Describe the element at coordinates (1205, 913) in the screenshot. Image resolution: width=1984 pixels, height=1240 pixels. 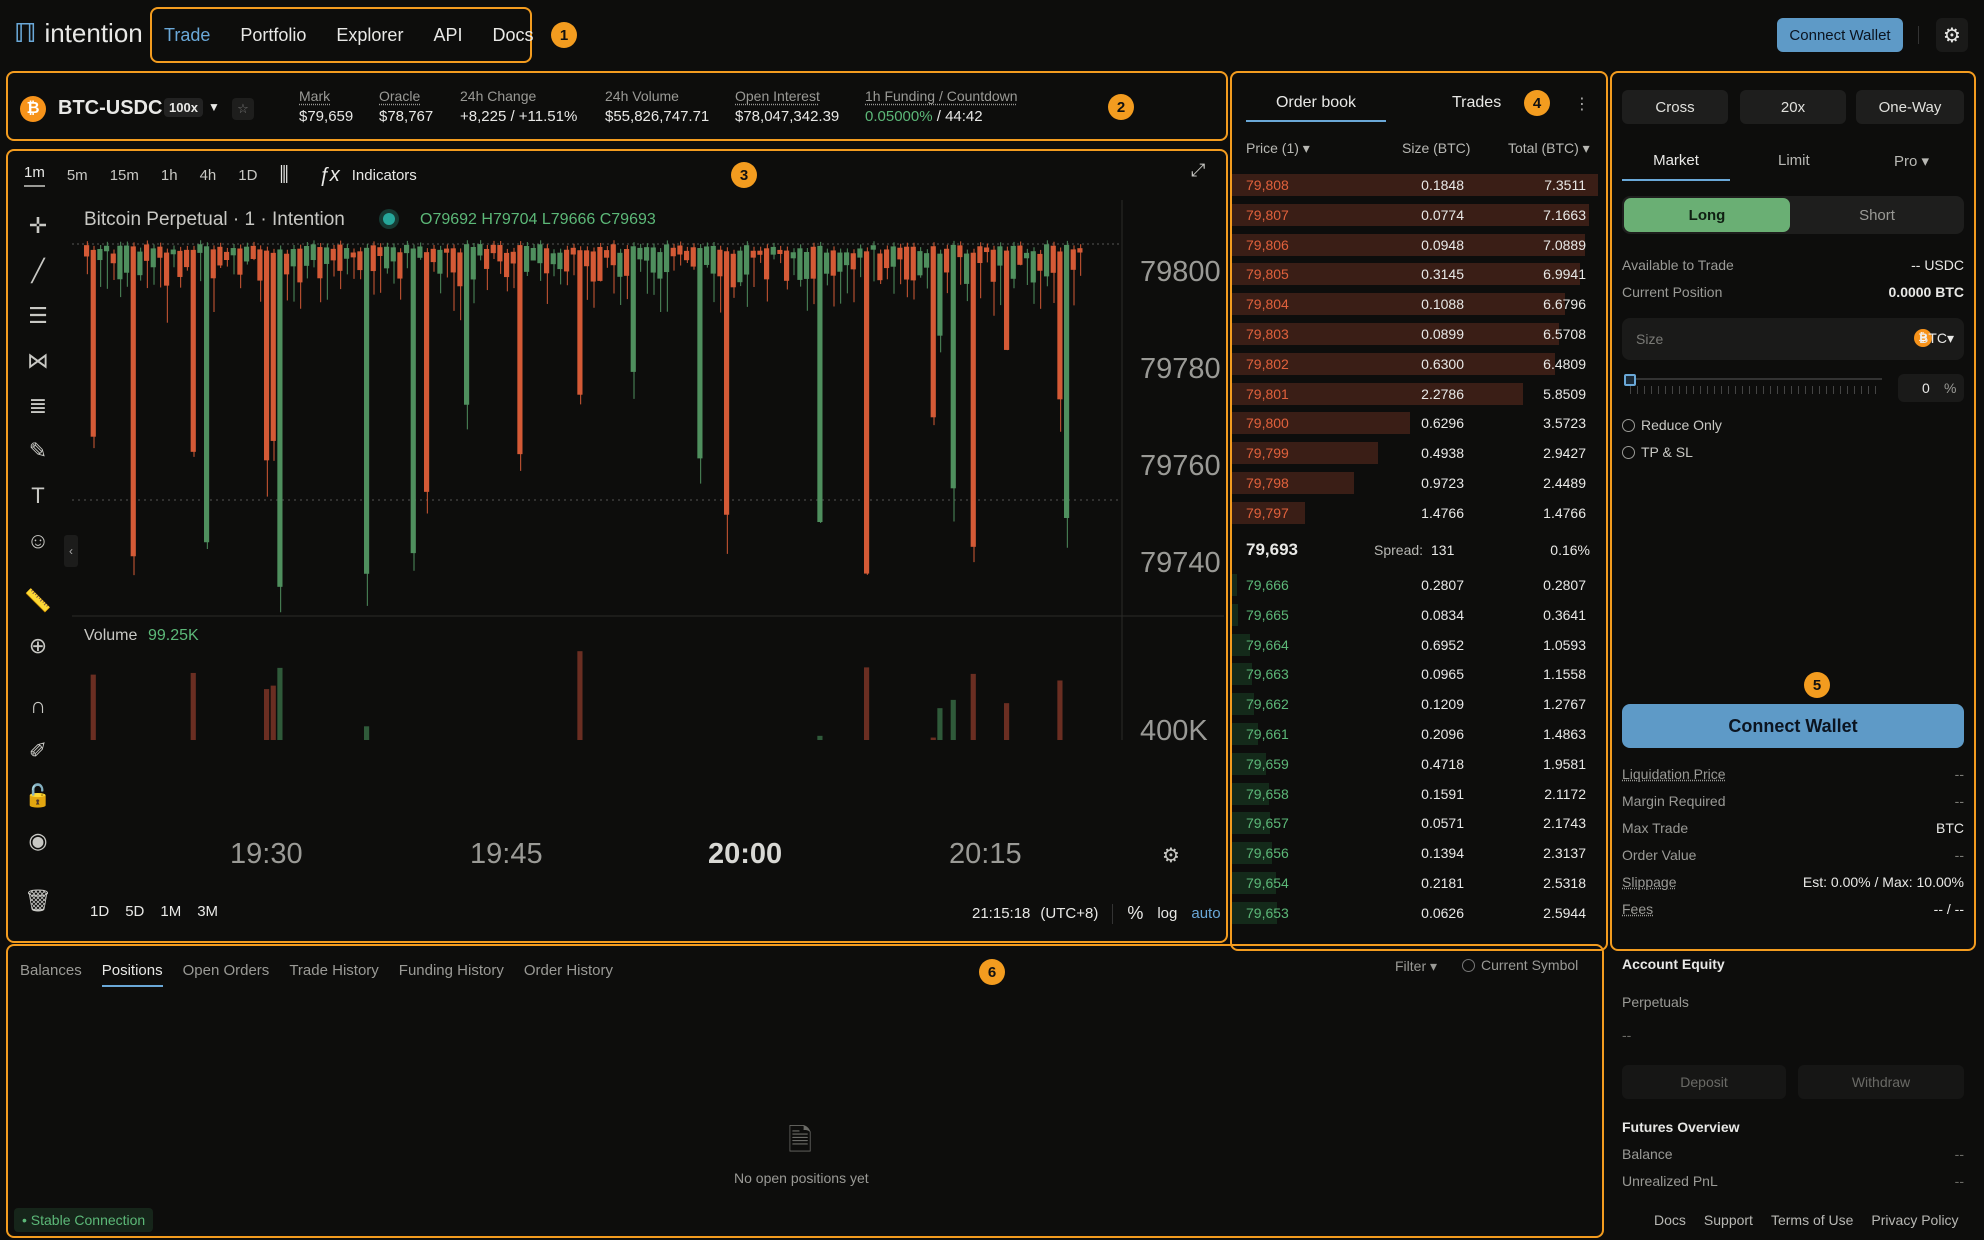
I see `auto-scale-toggle: auto` at that location.